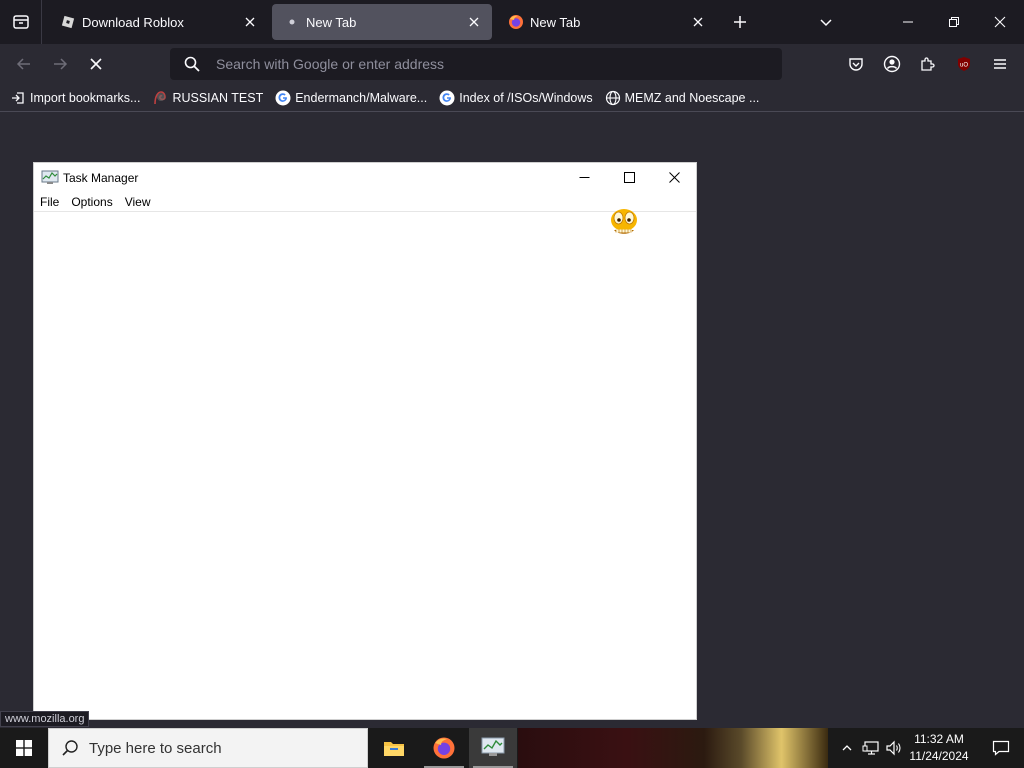 The image size is (1024, 768). Describe the element at coordinates (160, 98) in the screenshot. I see `russian-test-icon` at that location.